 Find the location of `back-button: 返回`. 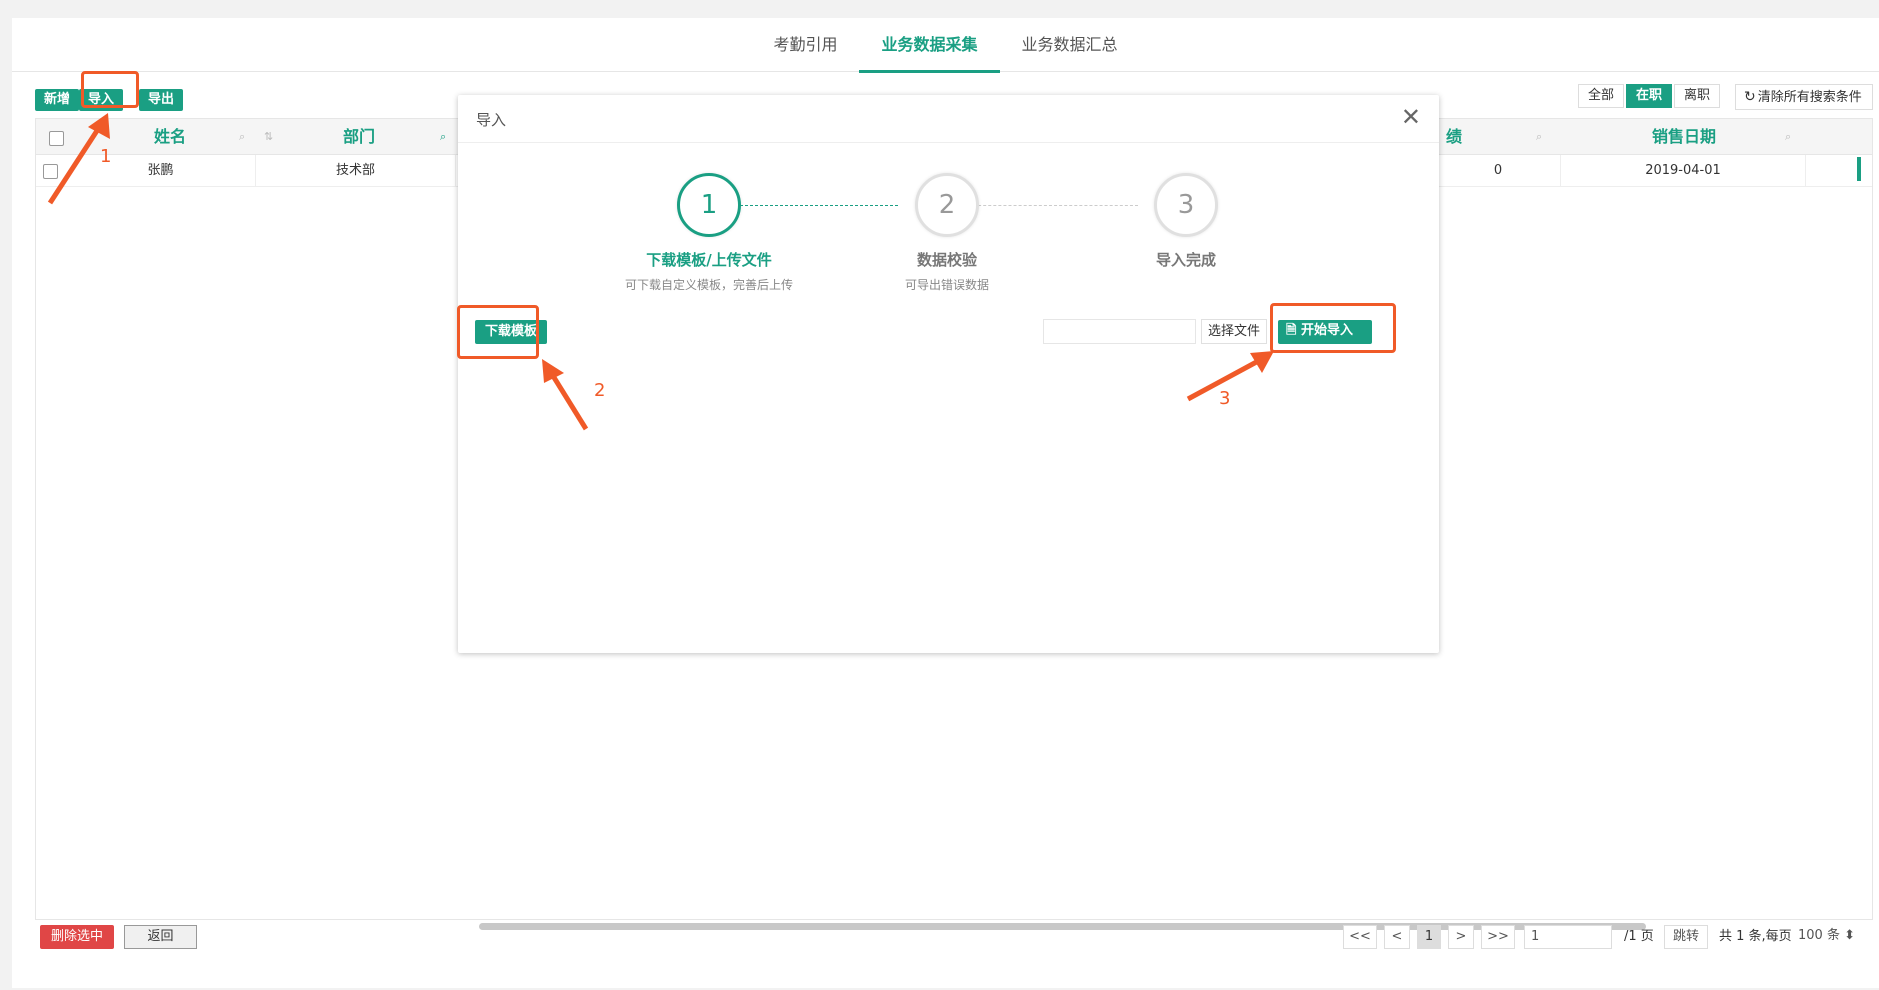

back-button: 返回 is located at coordinates (160, 937).